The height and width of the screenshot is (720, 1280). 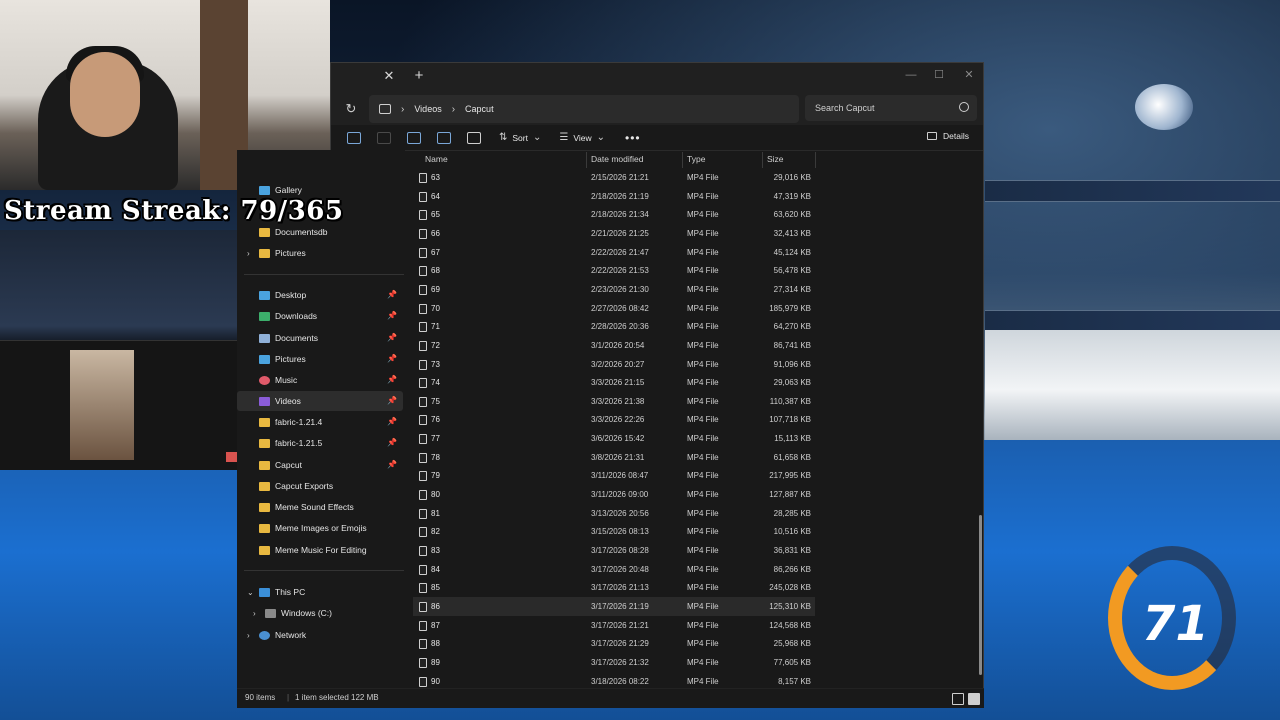 I want to click on file-row: 80 3/11/2026 09:00 MP4 File 127,887 KB, so click(x=614, y=494).